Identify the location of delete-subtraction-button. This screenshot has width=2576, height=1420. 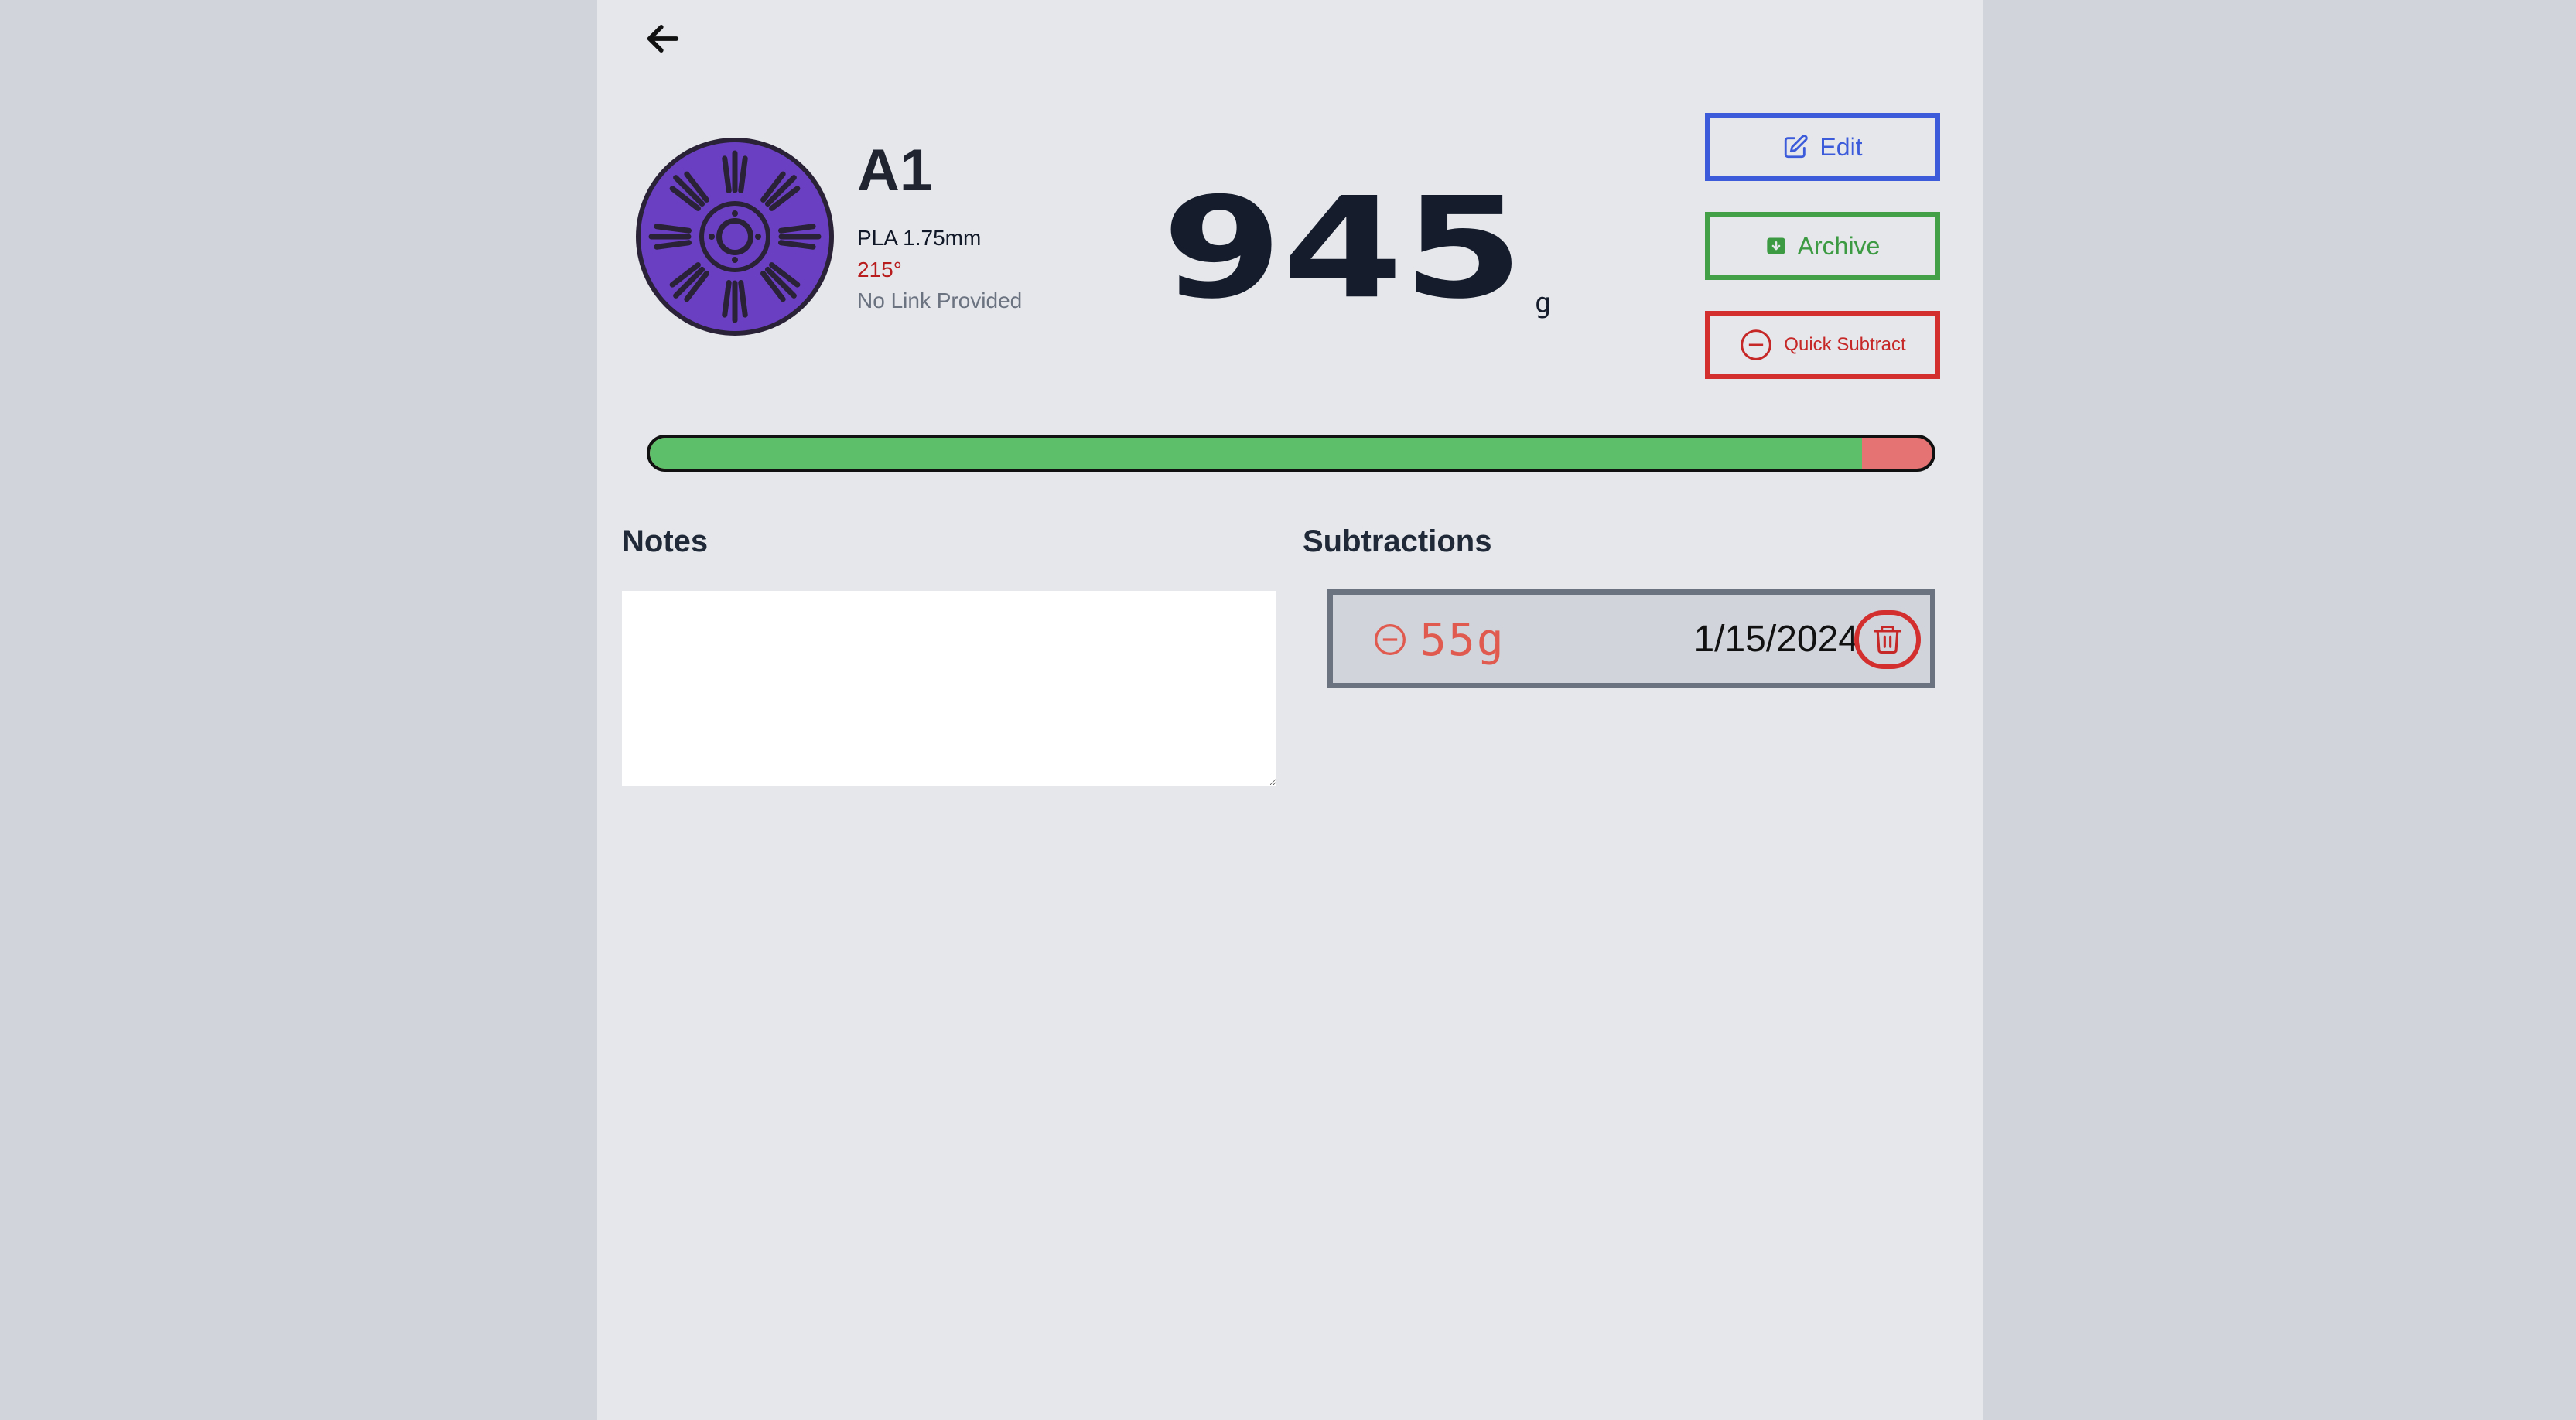
(1887, 639).